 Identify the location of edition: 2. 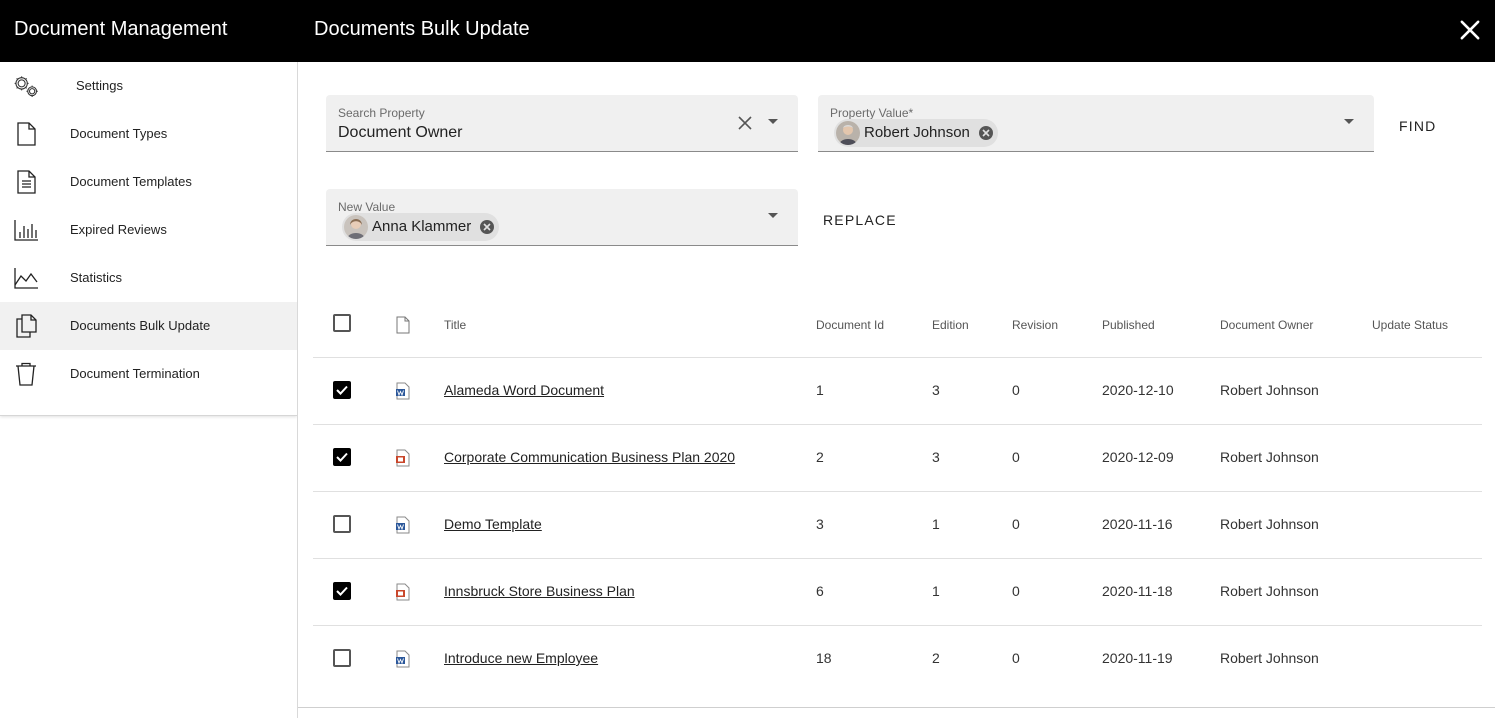
(936, 658).